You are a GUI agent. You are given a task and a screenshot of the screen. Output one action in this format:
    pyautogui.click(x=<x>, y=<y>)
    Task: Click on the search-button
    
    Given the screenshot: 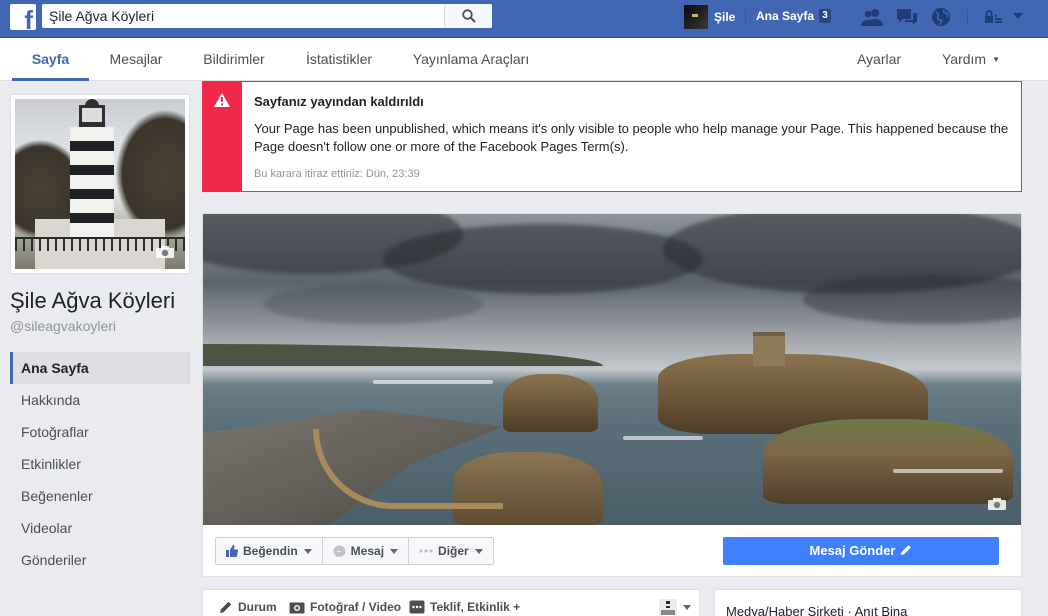 What is the action you would take?
    pyautogui.click(x=468, y=16)
    